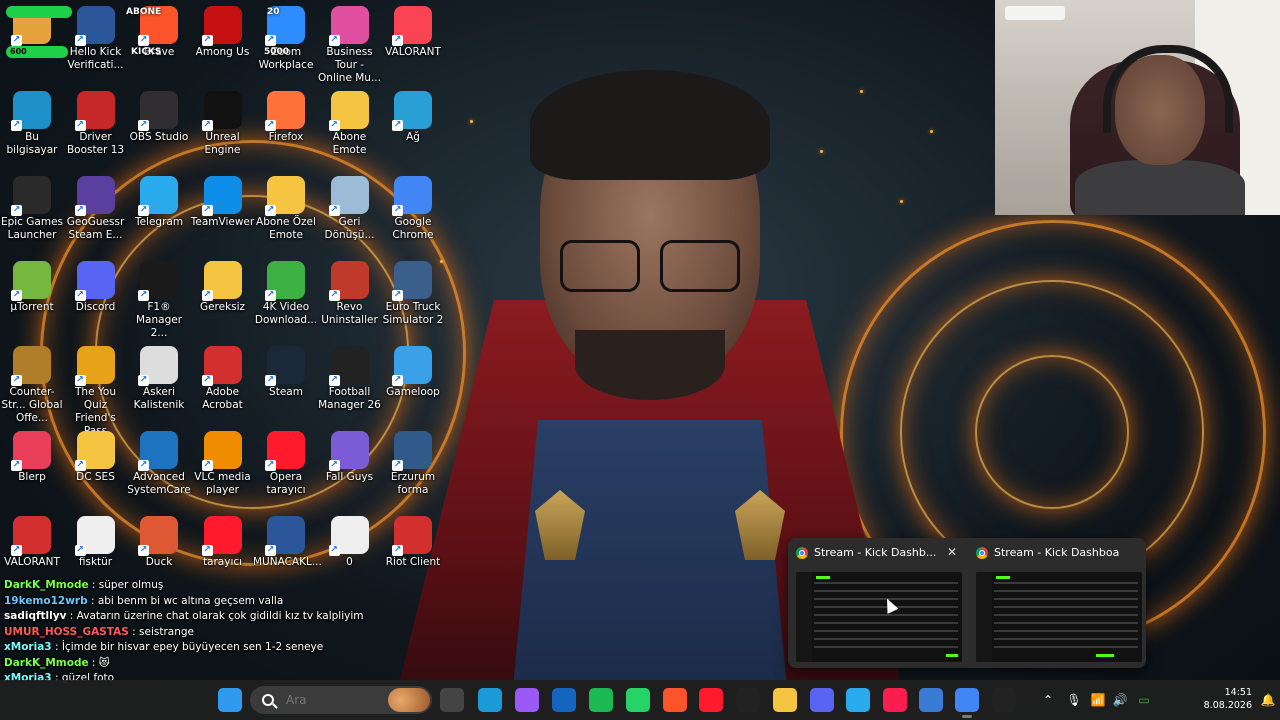 The image size is (1280, 720). Describe the element at coordinates (286, 464) in the screenshot. I see `desktop-icon: ↗ Opera tarayıcı` at that location.